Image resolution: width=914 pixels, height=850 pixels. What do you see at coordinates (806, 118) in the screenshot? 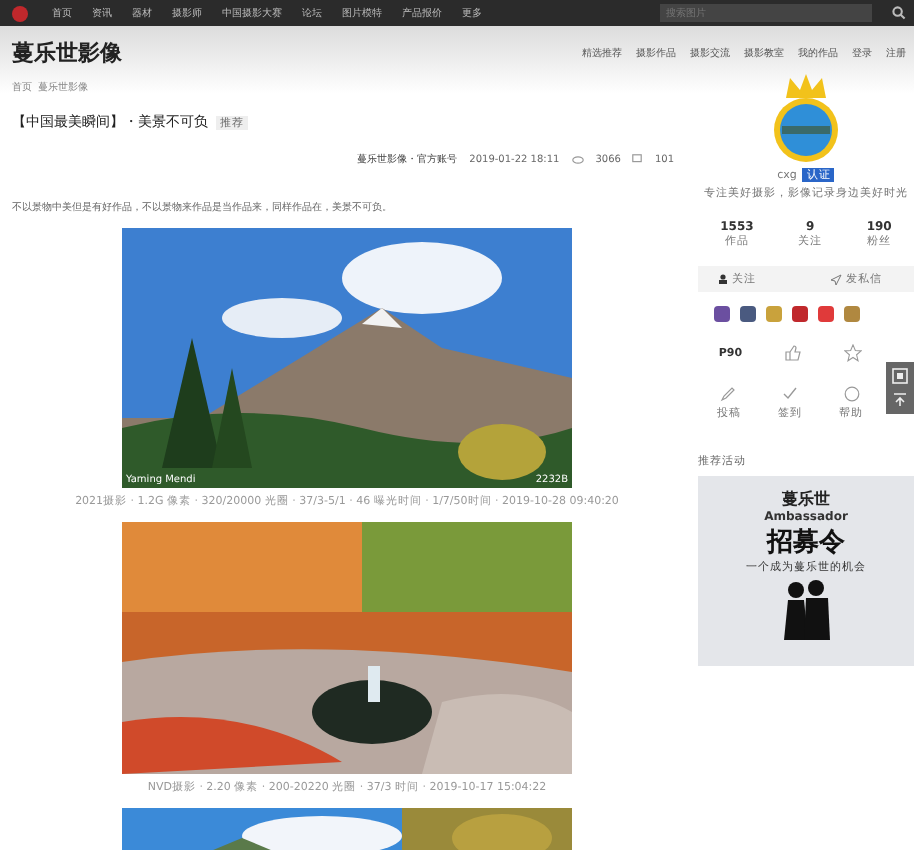
I see `avatar-icon` at bounding box center [806, 118].